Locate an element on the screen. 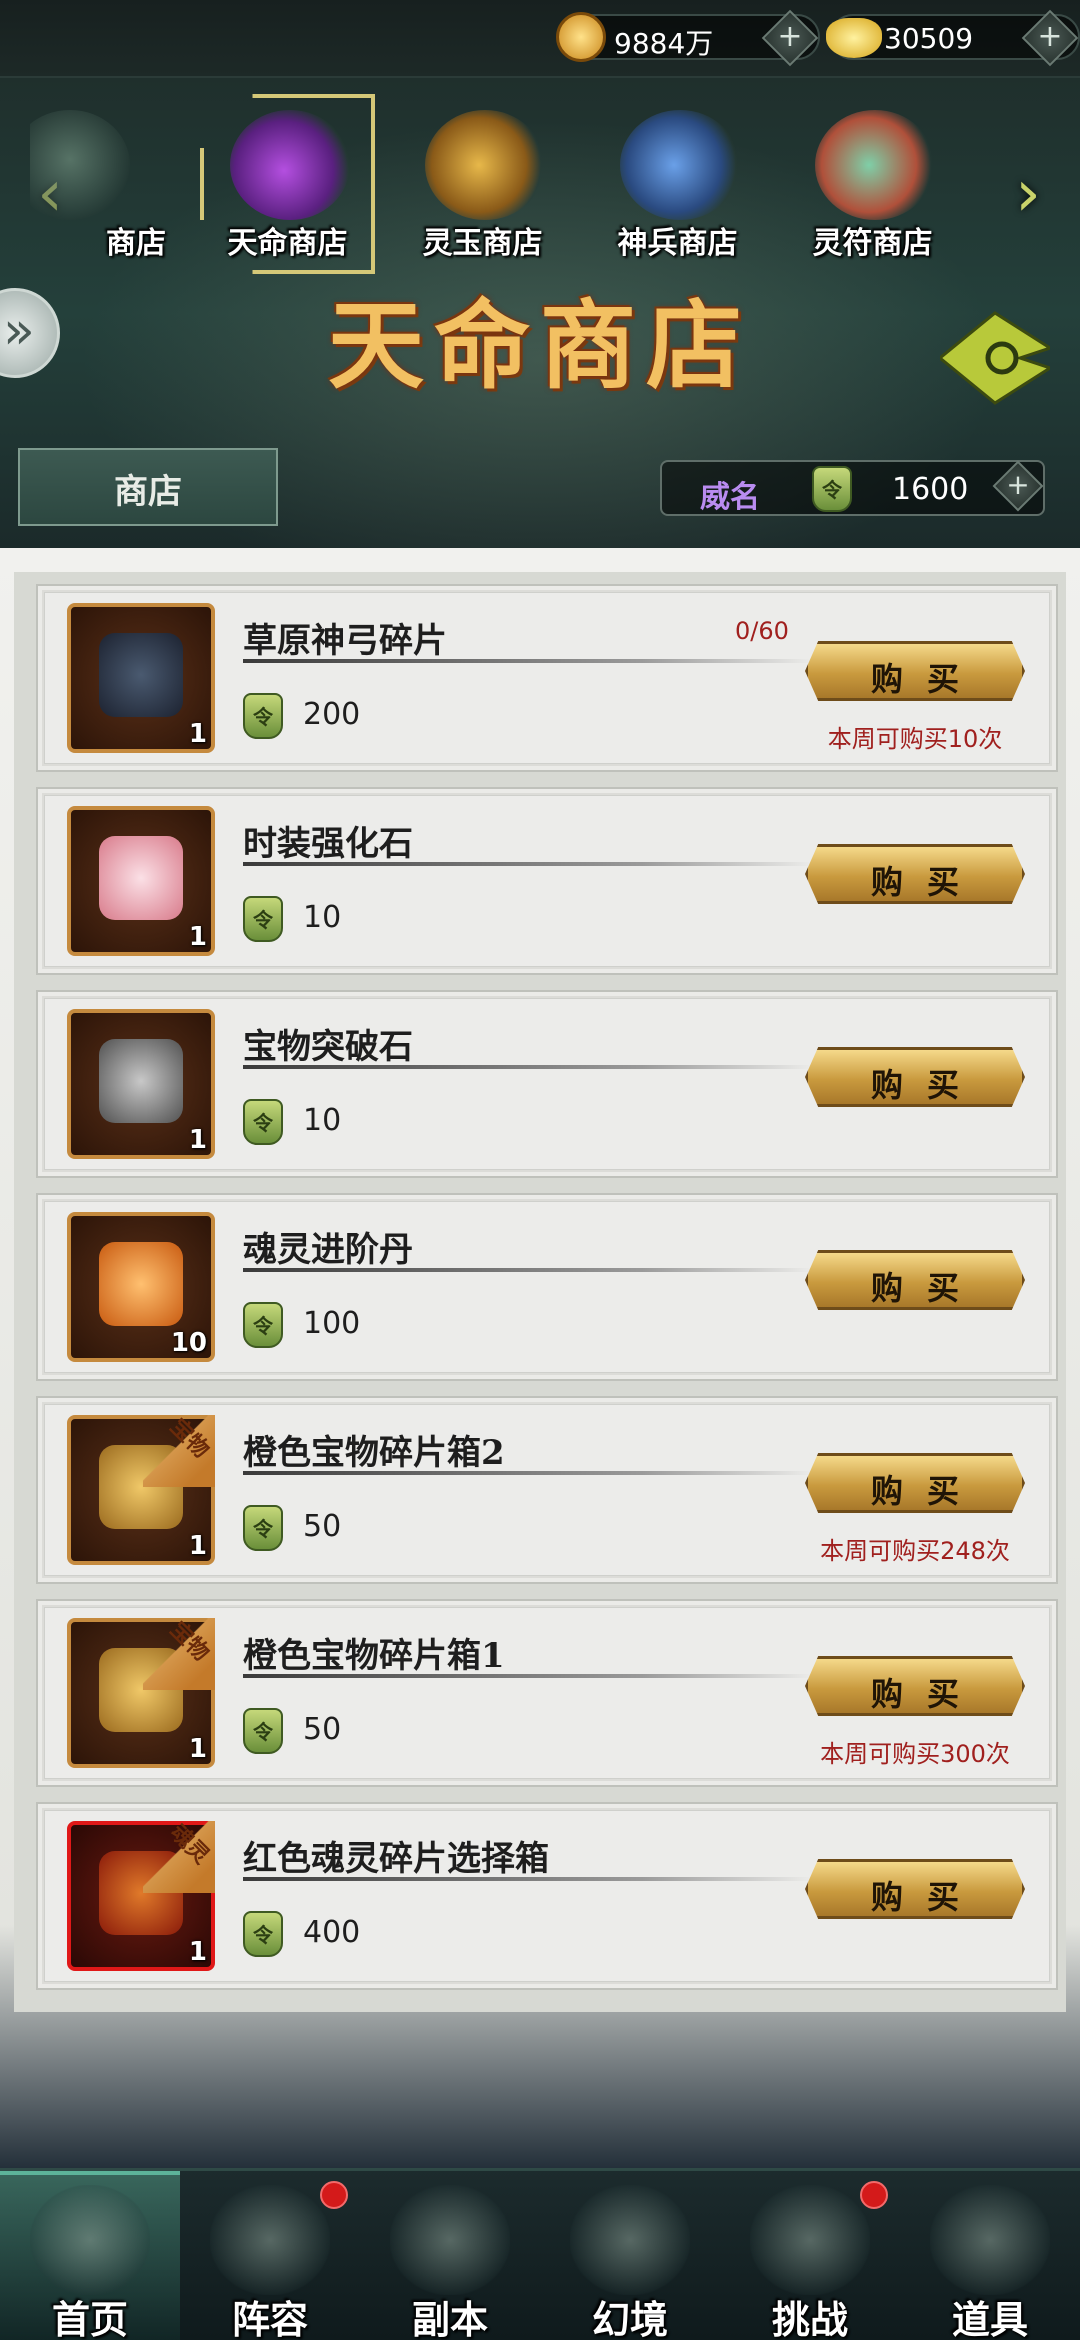 The height and width of the screenshot is (2340, 1080). item-quantity: 10 is located at coordinates (188, 1343).